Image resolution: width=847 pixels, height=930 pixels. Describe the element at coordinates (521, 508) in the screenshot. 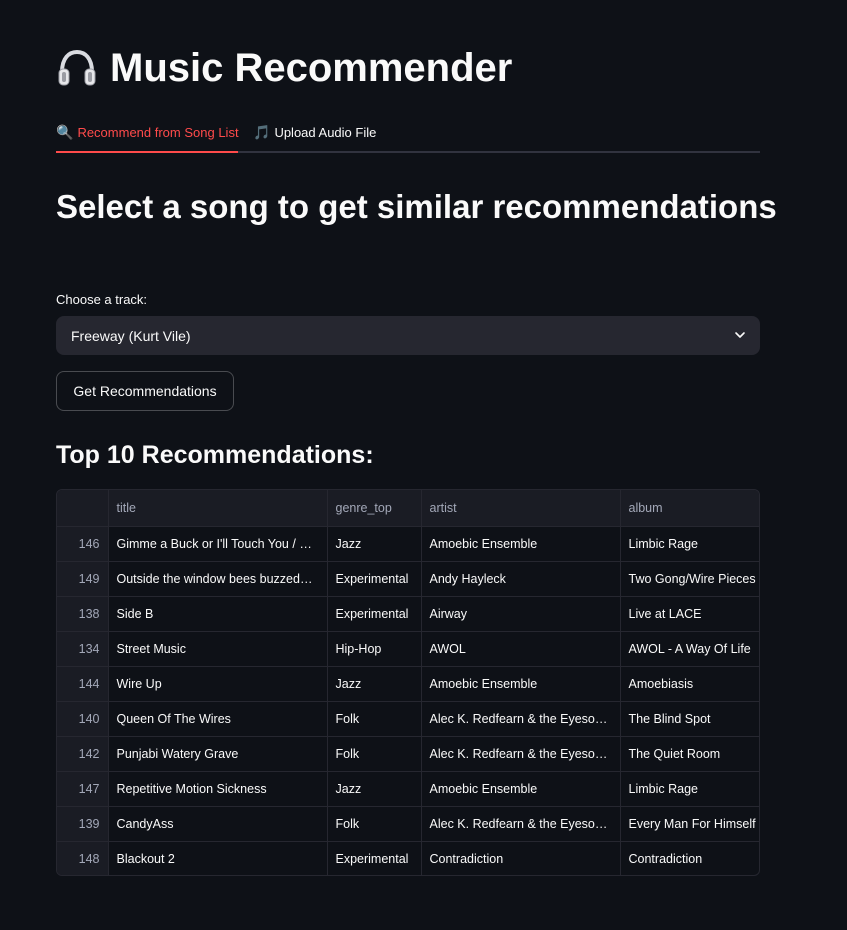

I see `column-header-artist: artist` at that location.